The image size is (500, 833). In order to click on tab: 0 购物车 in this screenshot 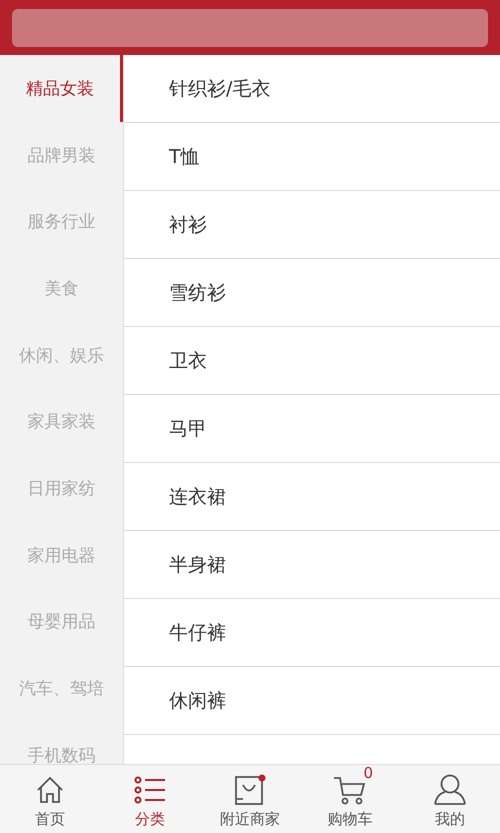, I will do `click(350, 799)`.